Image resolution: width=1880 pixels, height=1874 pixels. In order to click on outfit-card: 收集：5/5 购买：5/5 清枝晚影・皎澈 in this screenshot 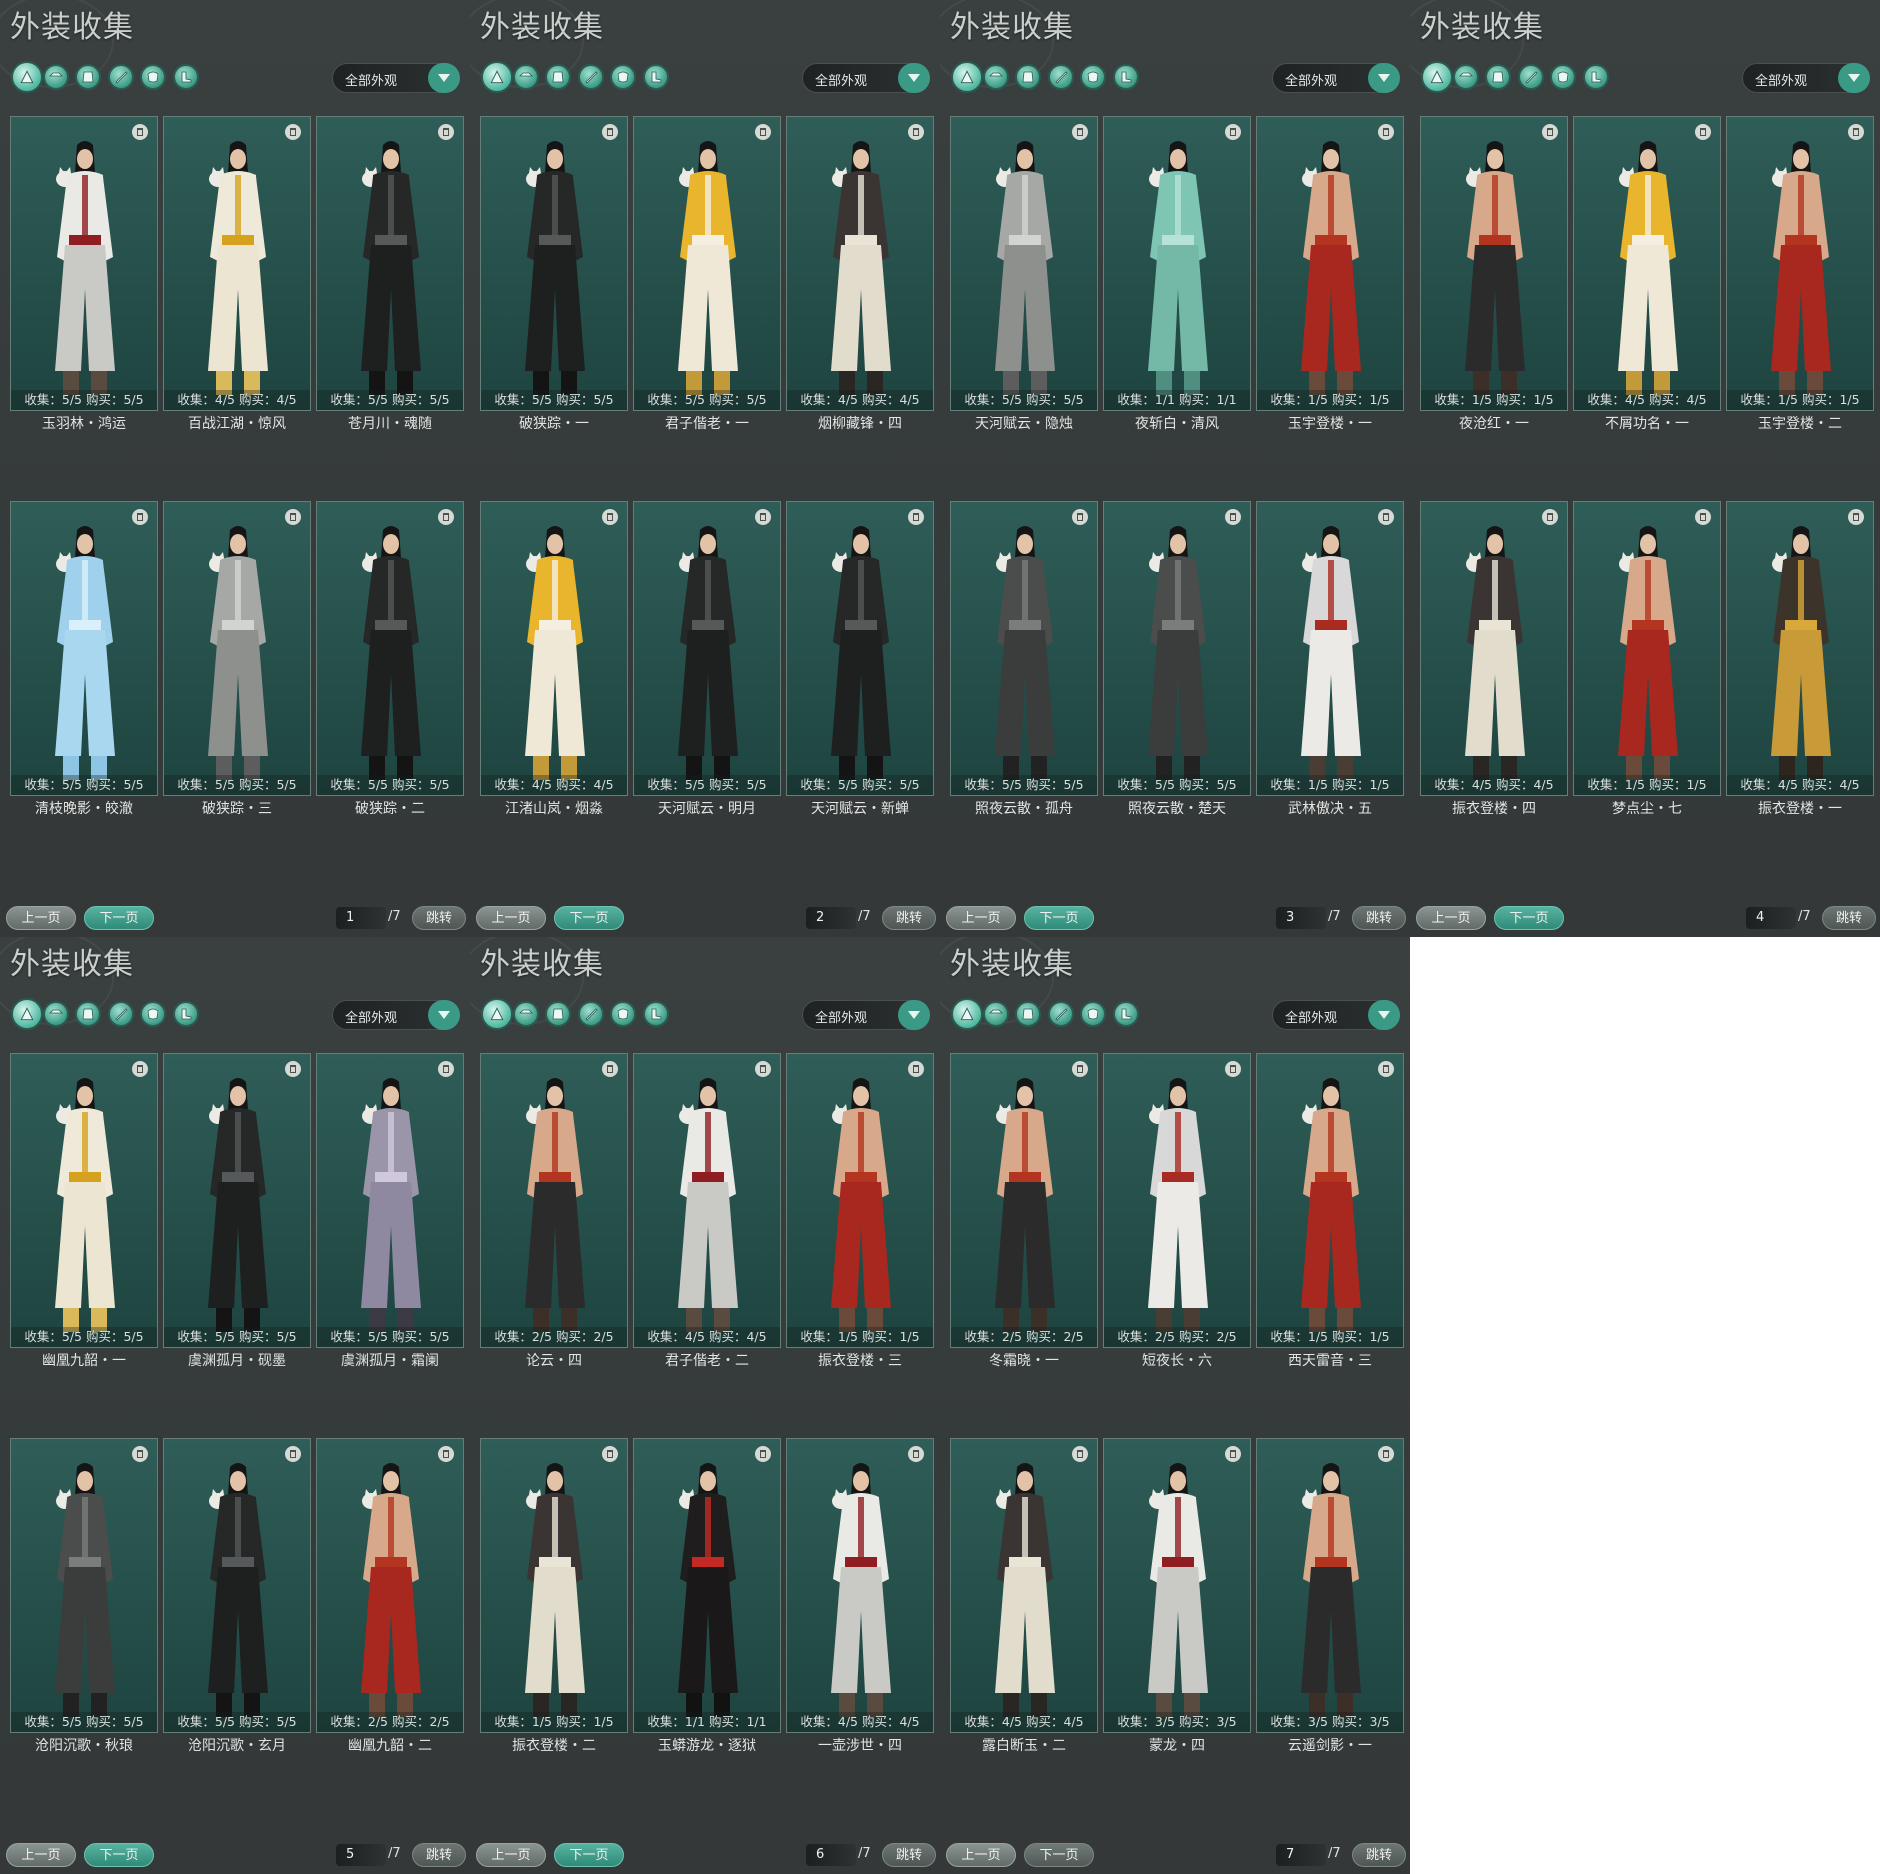, I will do `click(84, 659)`.